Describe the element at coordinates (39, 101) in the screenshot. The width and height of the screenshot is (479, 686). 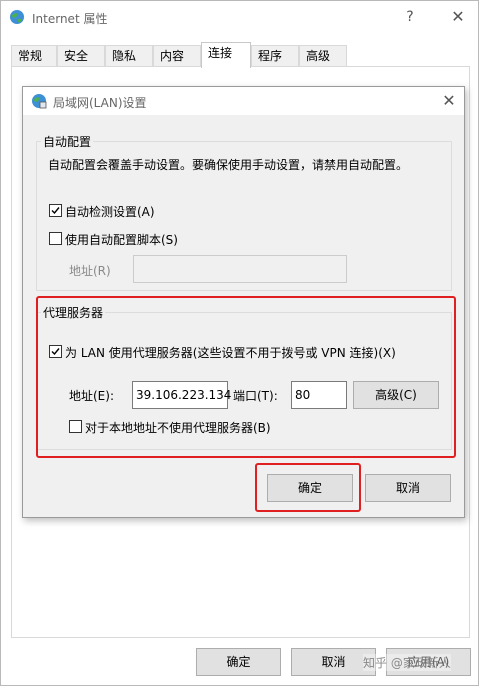
I see `network-globe-icon` at that location.